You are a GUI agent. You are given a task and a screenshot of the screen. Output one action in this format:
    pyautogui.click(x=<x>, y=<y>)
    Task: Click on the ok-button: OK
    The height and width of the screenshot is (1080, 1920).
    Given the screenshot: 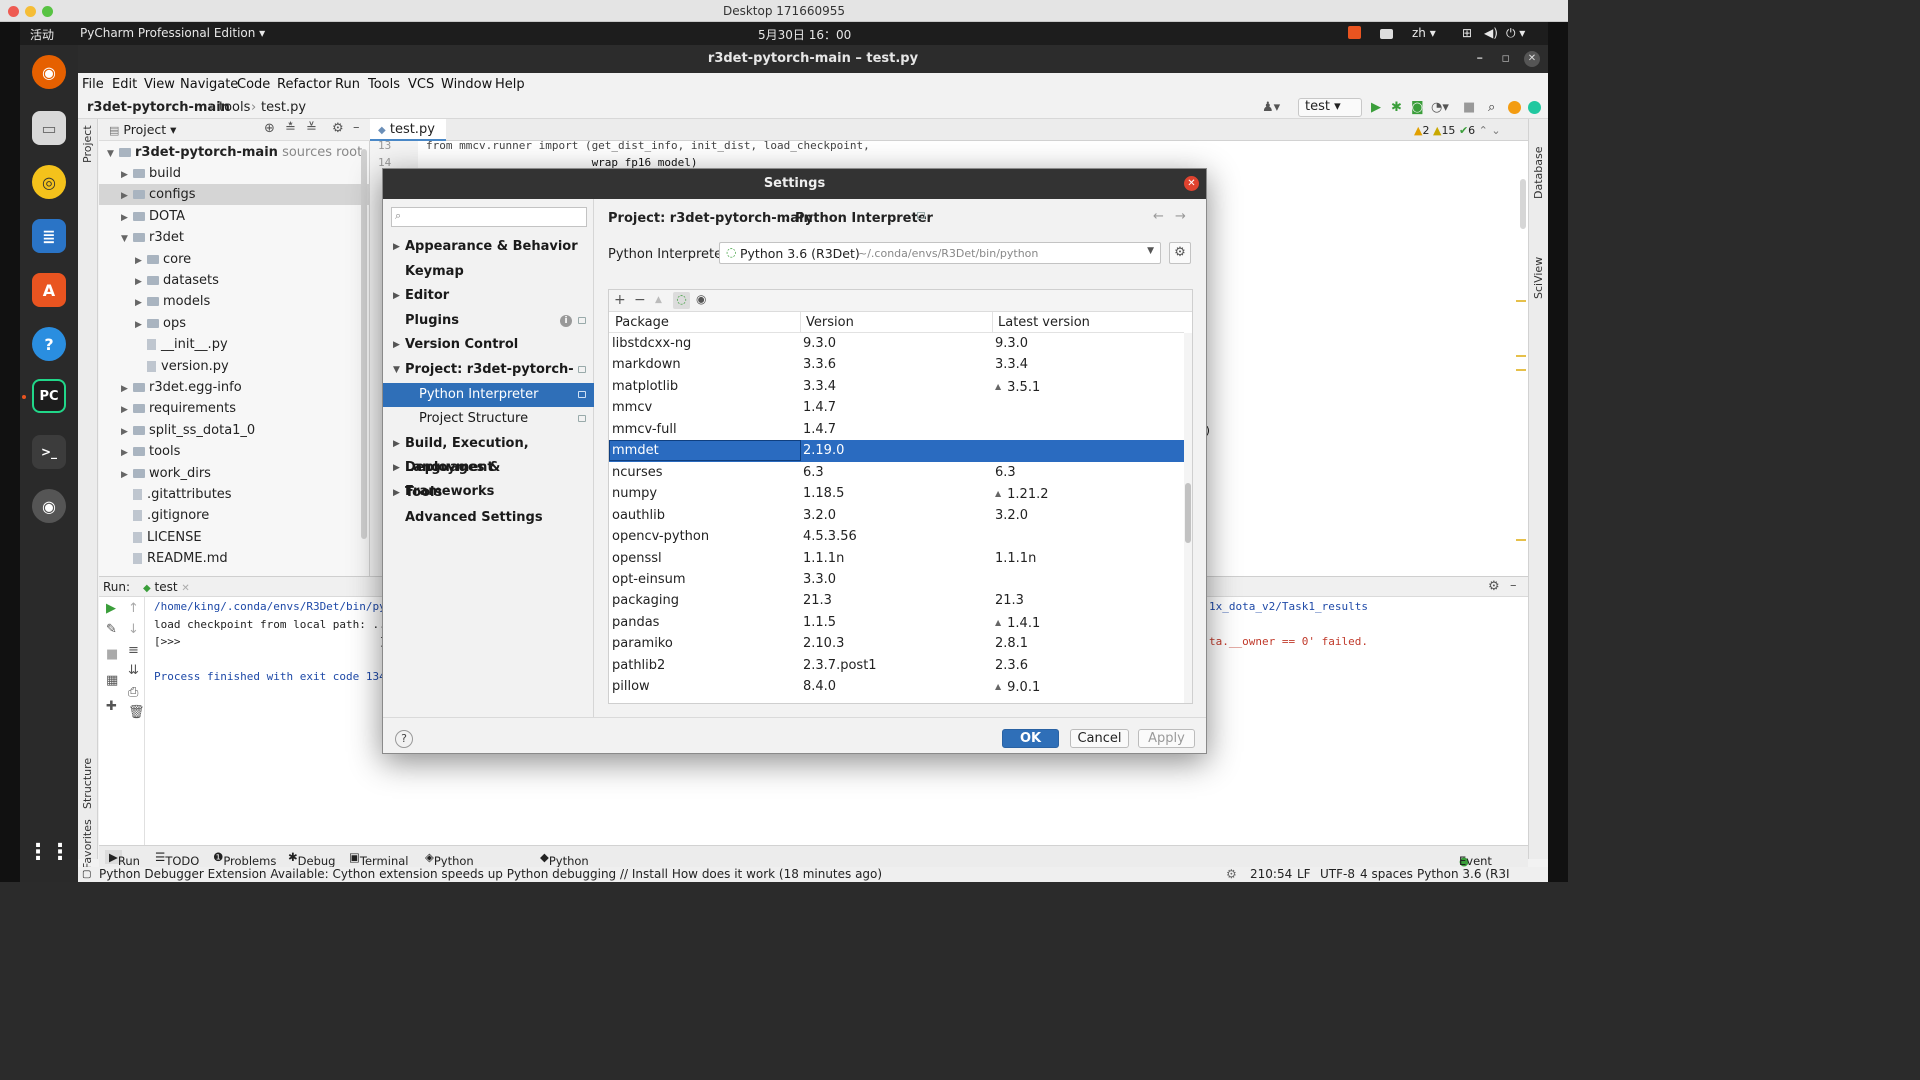 What is the action you would take?
    pyautogui.click(x=1030, y=738)
    